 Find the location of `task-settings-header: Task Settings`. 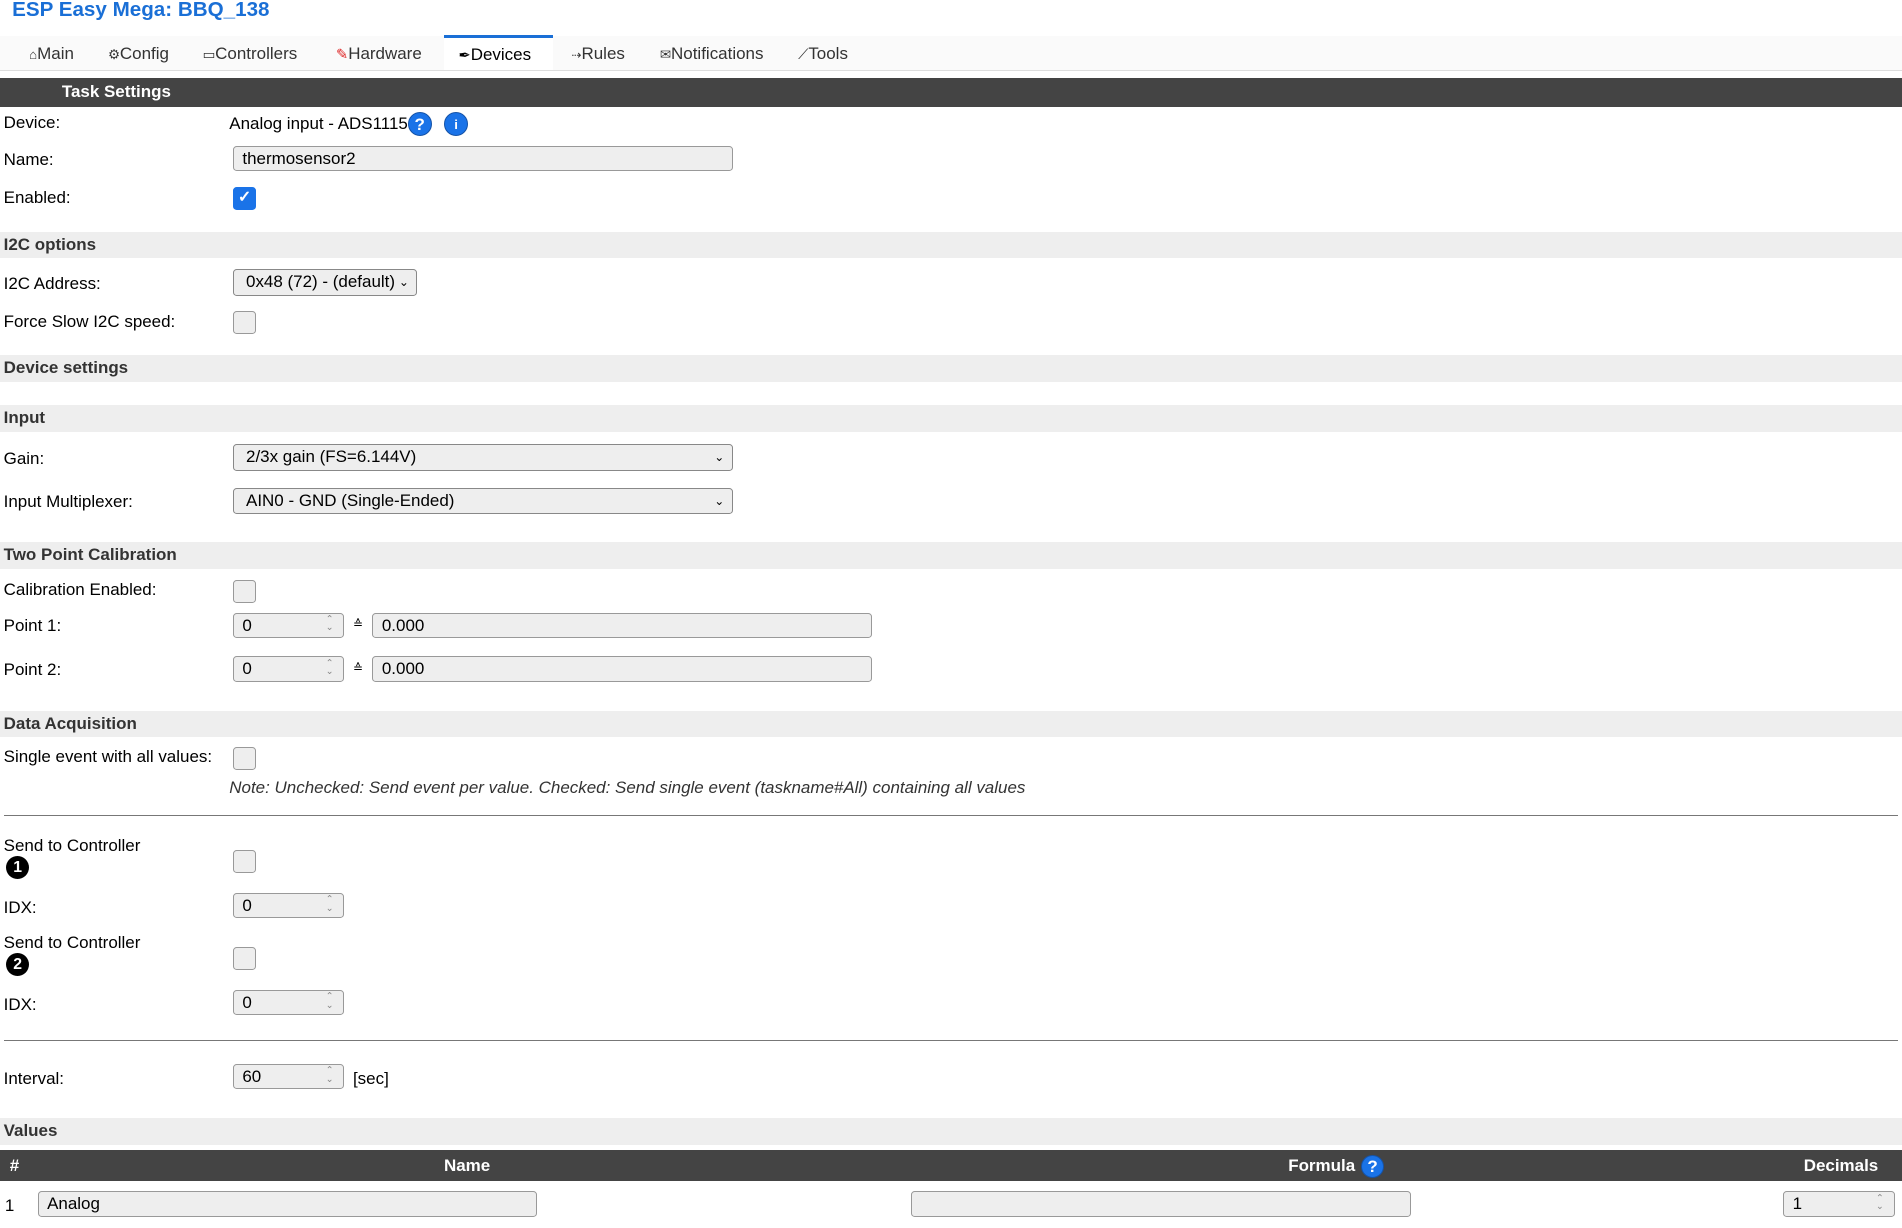

task-settings-header: Task Settings is located at coordinates (951, 92).